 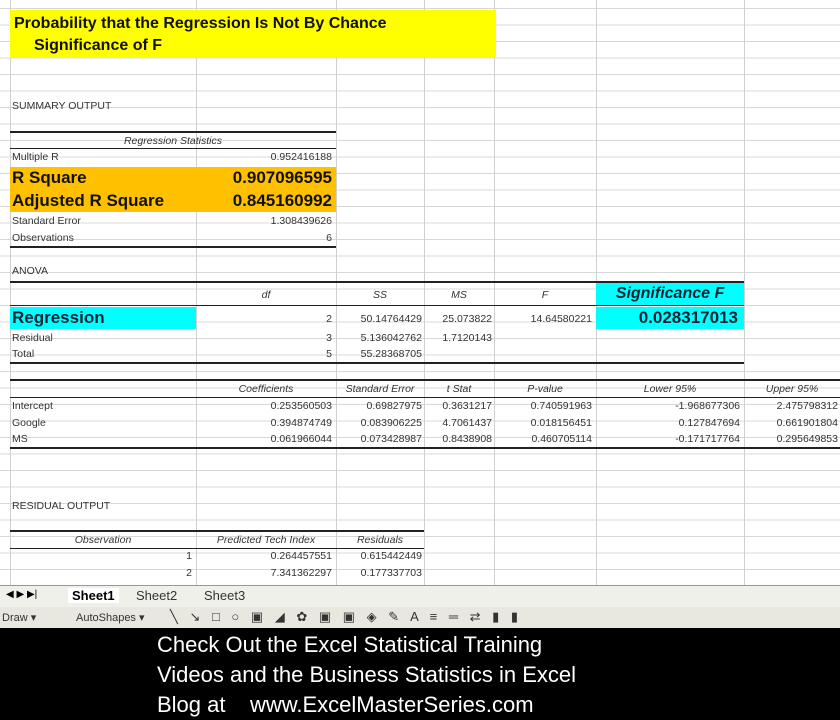 What do you see at coordinates (459, 295) in the screenshot?
I see `anova-header-ms: MS` at bounding box center [459, 295].